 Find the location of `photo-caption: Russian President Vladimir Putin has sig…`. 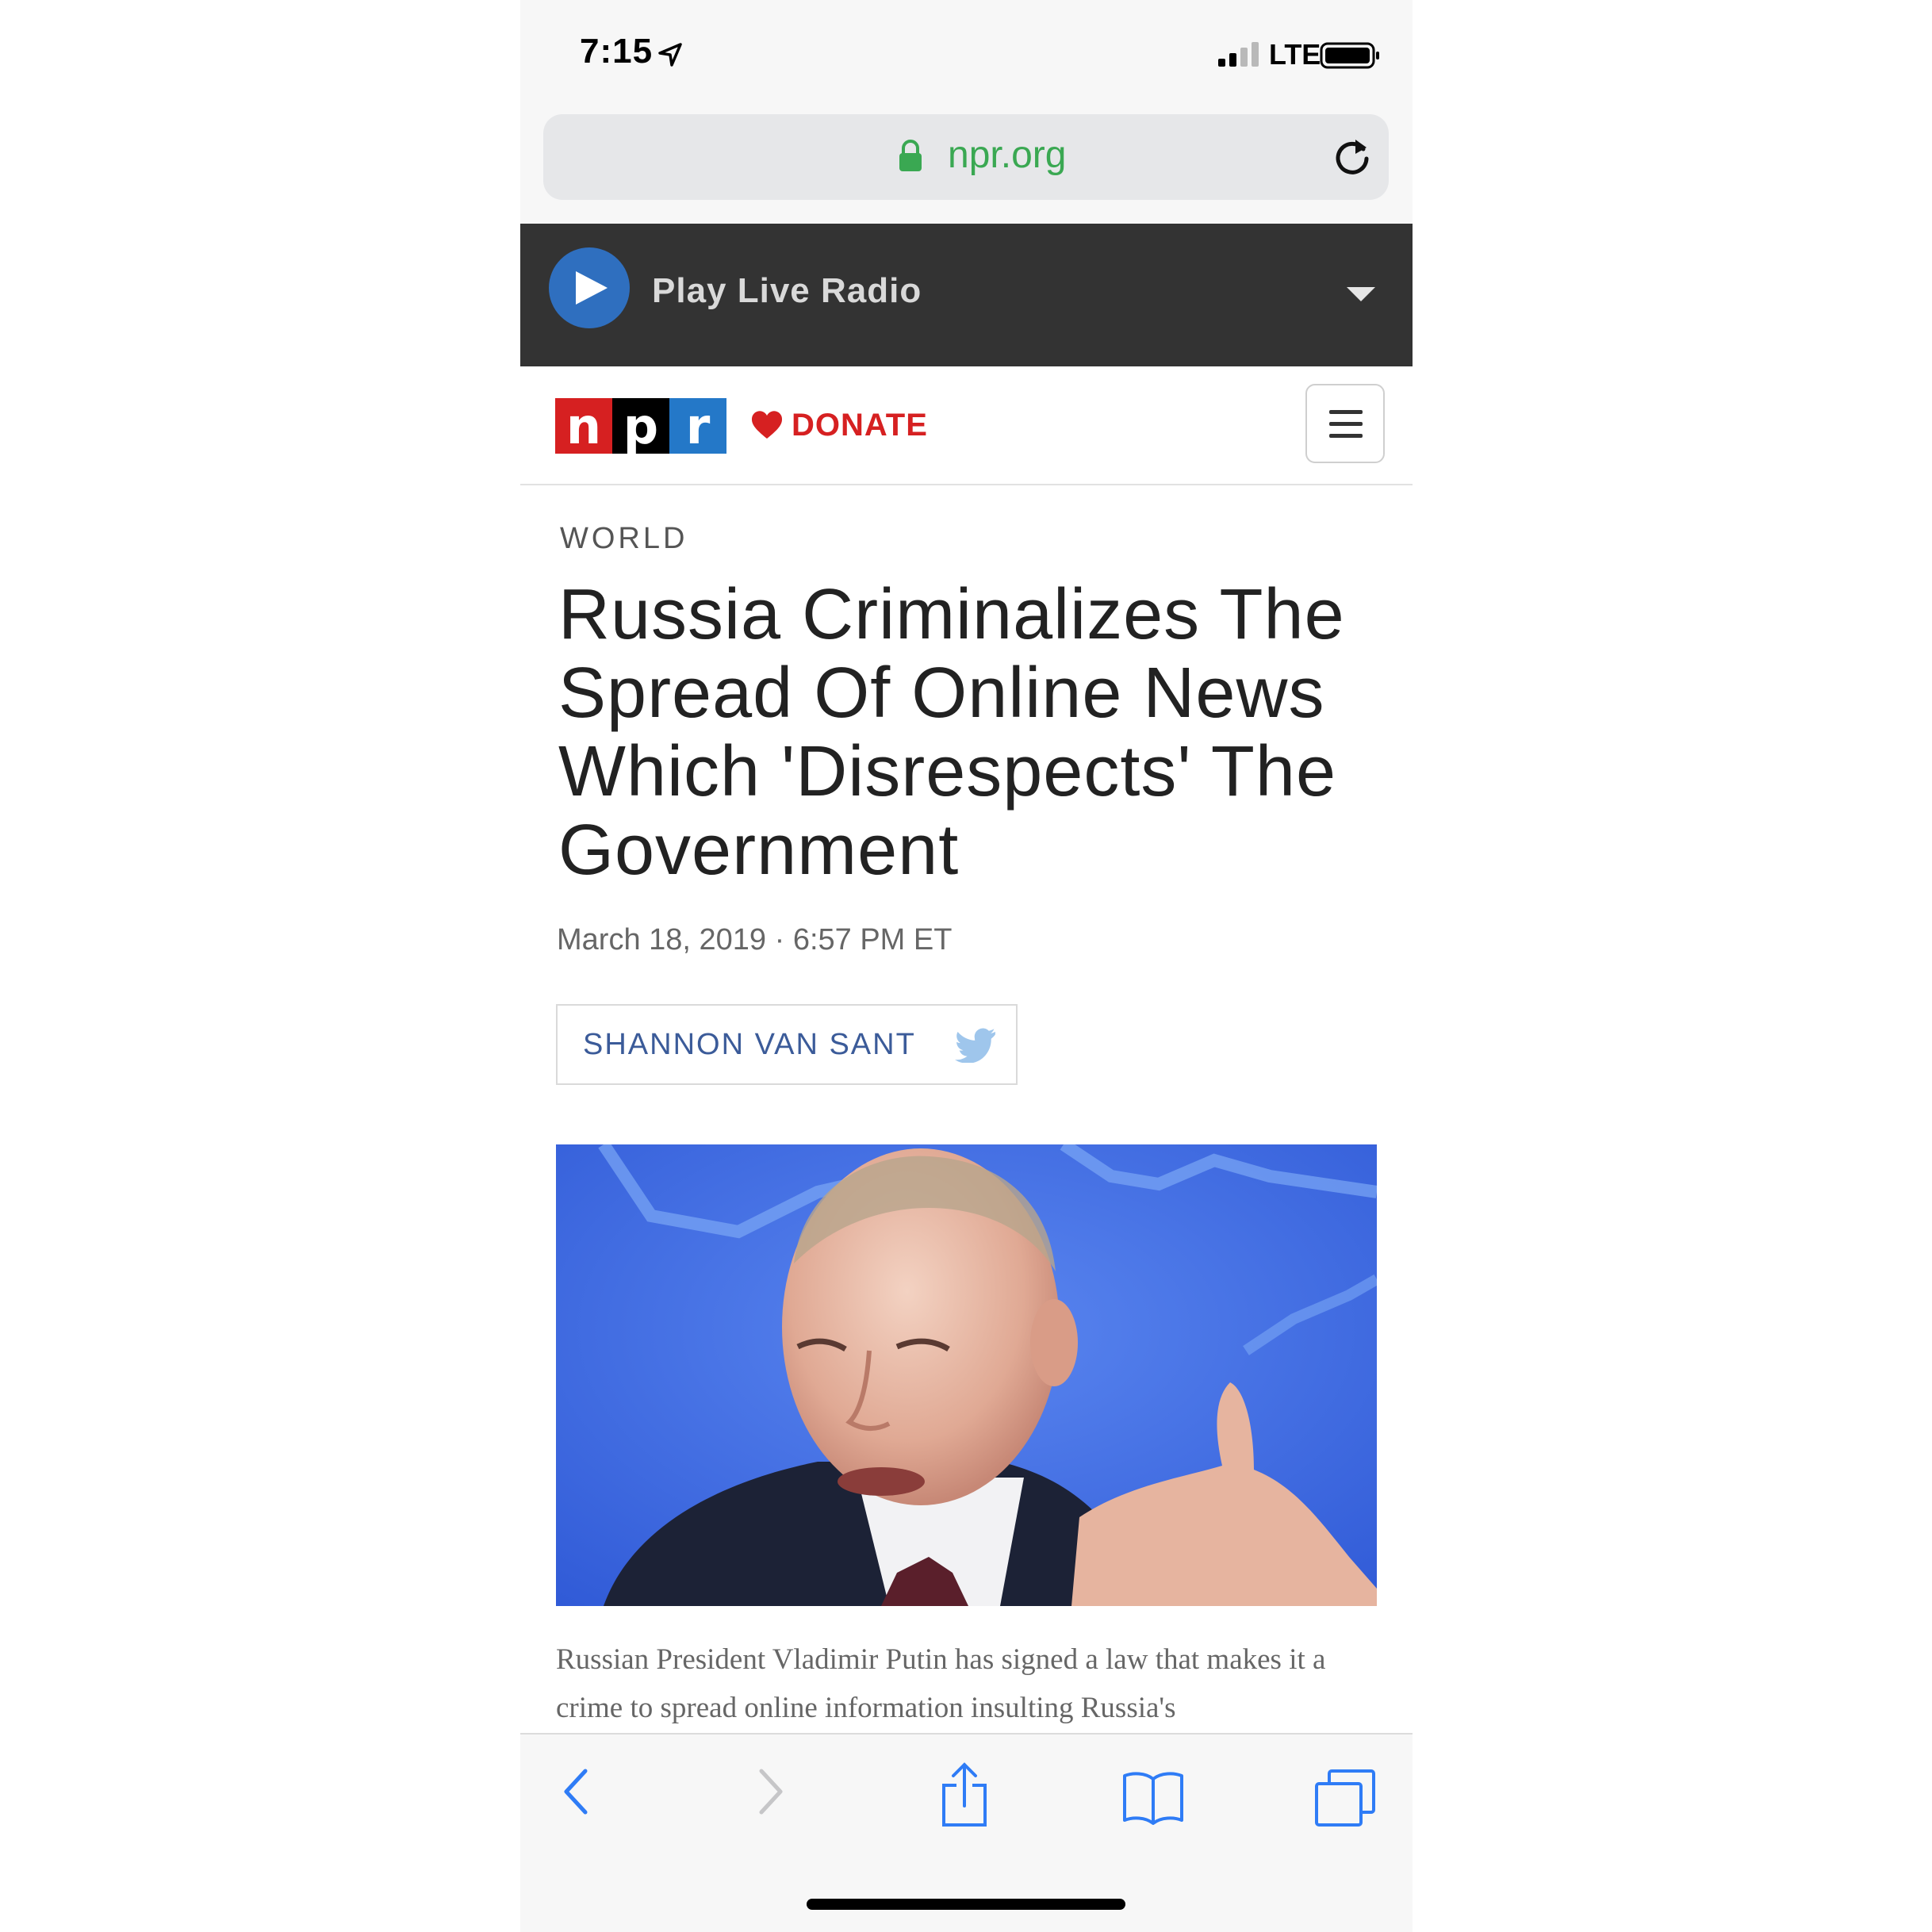

photo-caption: Russian President Vladimir Putin has sig… is located at coordinates (941, 1684).